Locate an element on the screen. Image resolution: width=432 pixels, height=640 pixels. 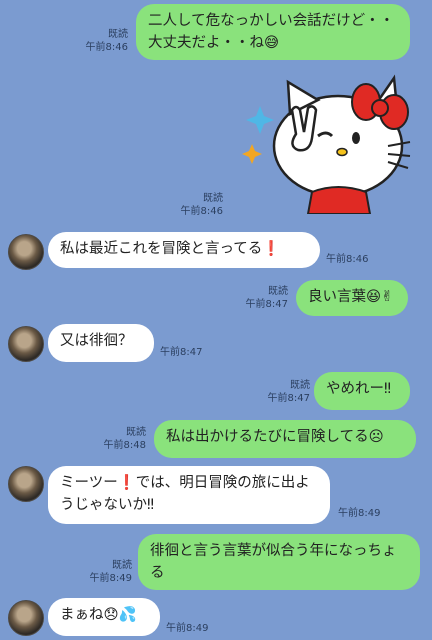
chat-bubble-sent: 二人して危なっかしい会話だけど・・大丈夫だよ・・ね😅 is located at coordinates (273, 32).